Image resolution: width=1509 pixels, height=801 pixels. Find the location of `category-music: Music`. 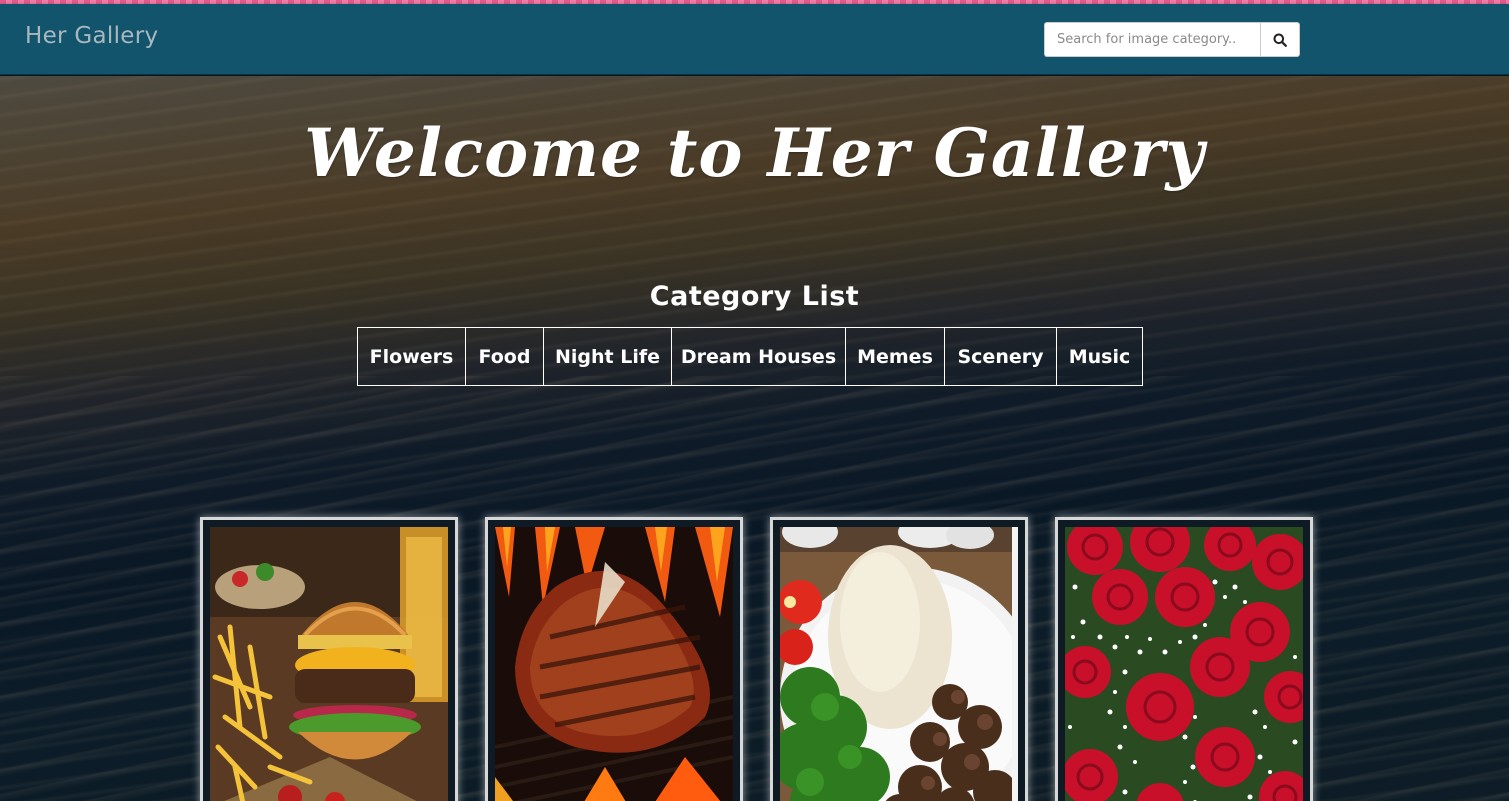

category-music: Music is located at coordinates (1099, 356).